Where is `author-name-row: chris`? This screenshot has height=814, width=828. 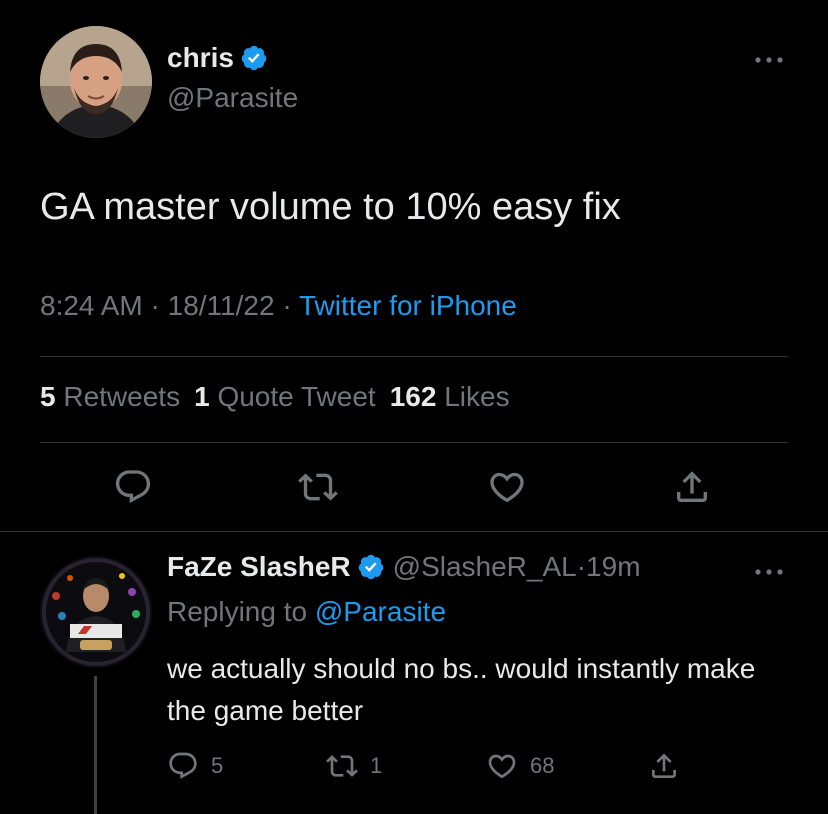 author-name-row: chris is located at coordinates (217, 58).